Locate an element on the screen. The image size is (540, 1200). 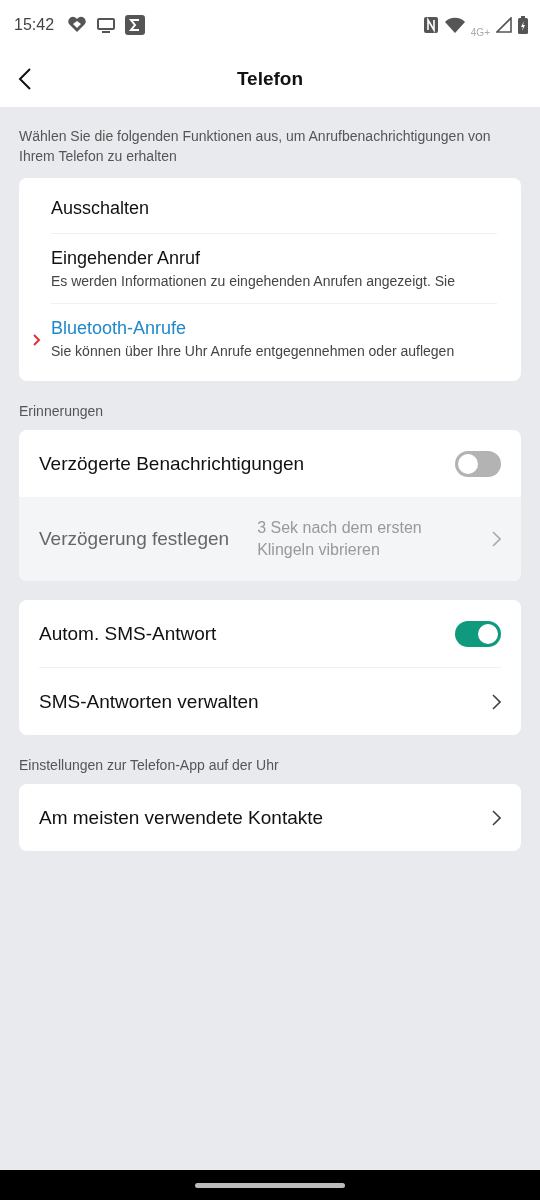
settings-row: Am meisten verwendete Kontakte is located at coordinates (270, 817).